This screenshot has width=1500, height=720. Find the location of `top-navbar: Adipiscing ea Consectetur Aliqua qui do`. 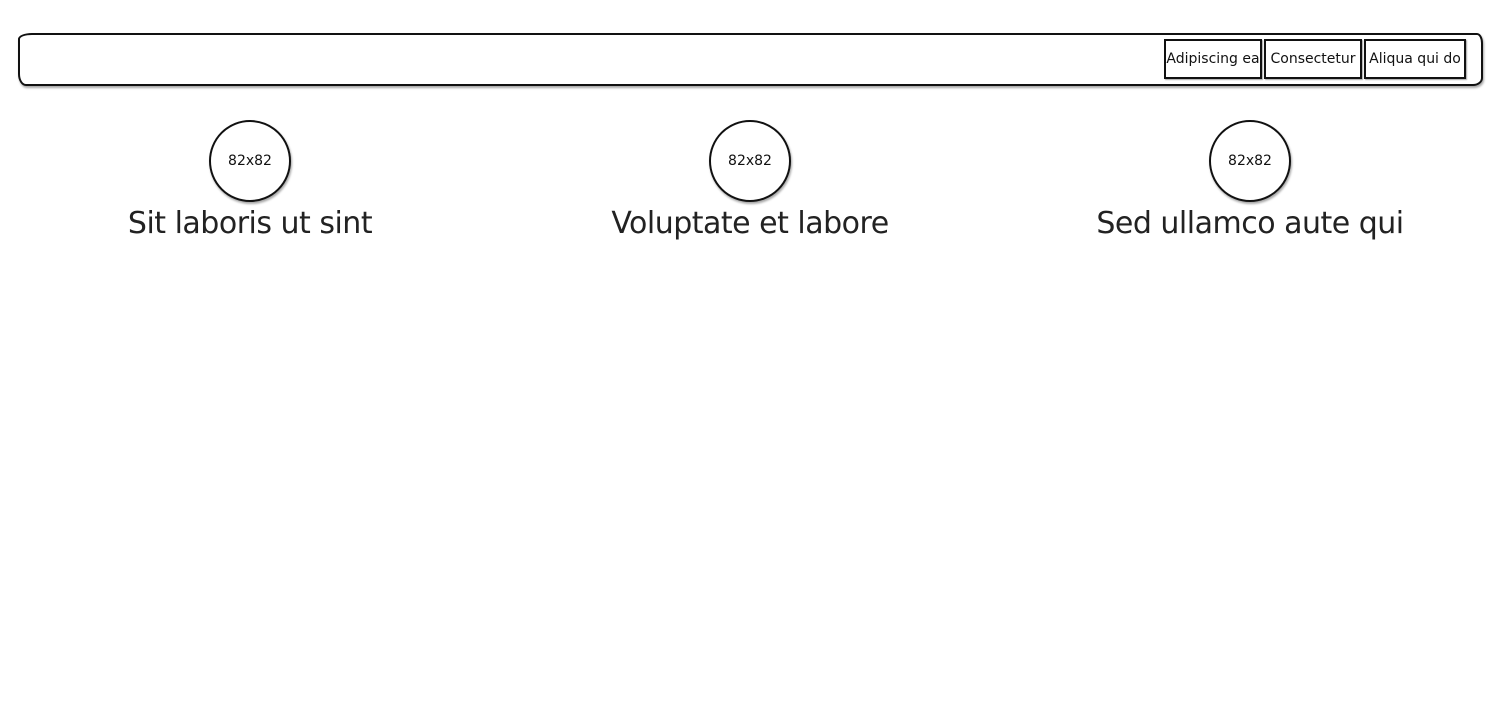

top-navbar: Adipiscing ea Consectetur Aliqua qui do is located at coordinates (750, 59).